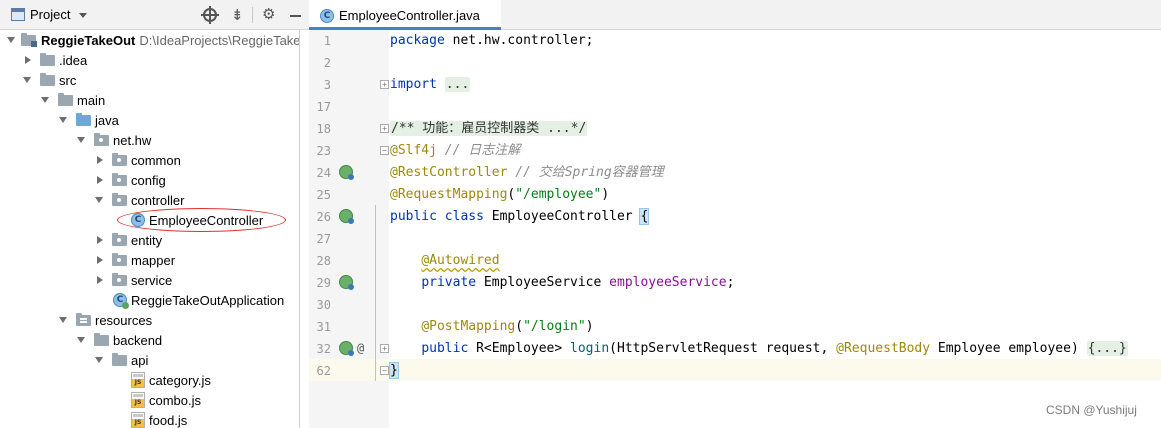 The height and width of the screenshot is (428, 1161). What do you see at coordinates (1008, 348) in the screenshot?
I see `code-token: Employee employee)` at bounding box center [1008, 348].